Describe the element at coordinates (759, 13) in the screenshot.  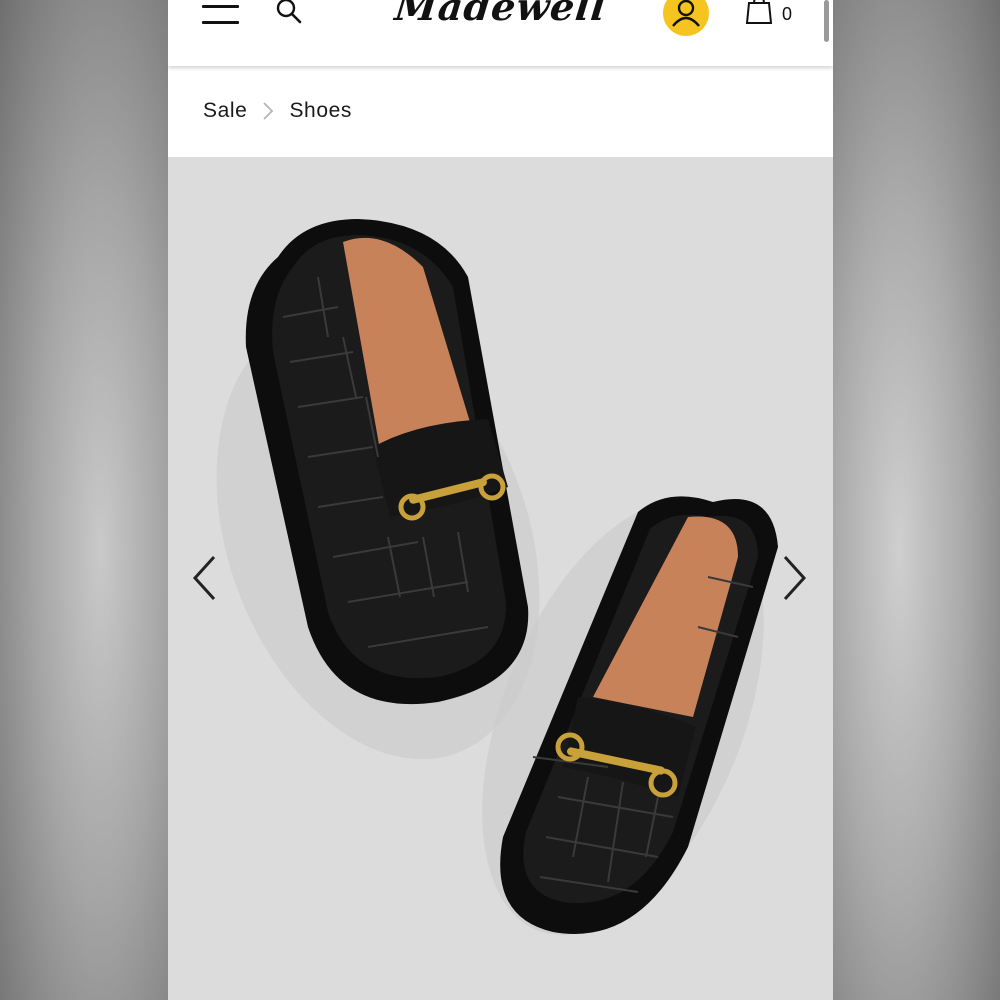
I see `shopping-bag-icon` at that location.